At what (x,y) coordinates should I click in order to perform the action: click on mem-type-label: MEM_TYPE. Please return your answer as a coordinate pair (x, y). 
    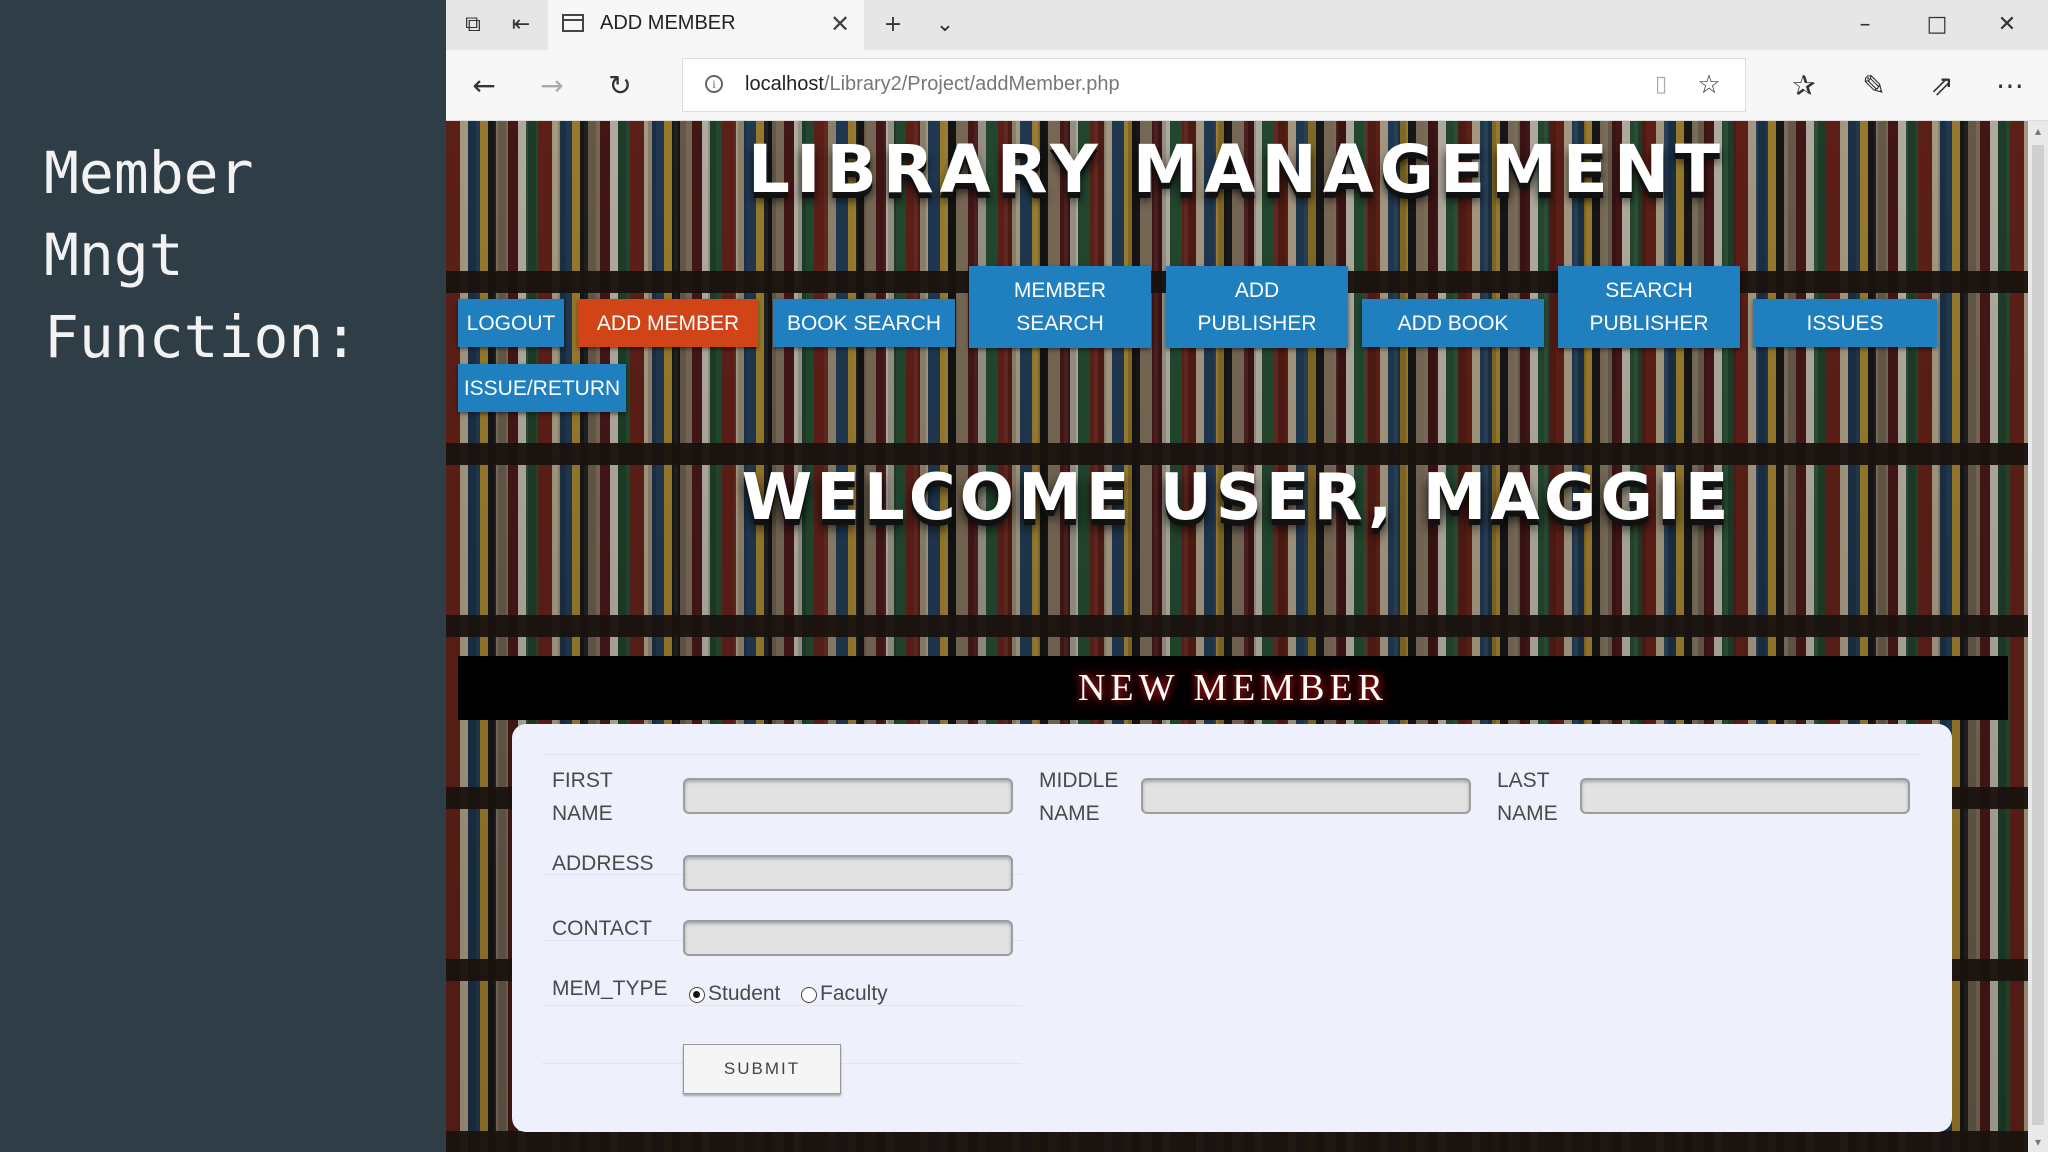
    Looking at the image, I should click on (610, 988).